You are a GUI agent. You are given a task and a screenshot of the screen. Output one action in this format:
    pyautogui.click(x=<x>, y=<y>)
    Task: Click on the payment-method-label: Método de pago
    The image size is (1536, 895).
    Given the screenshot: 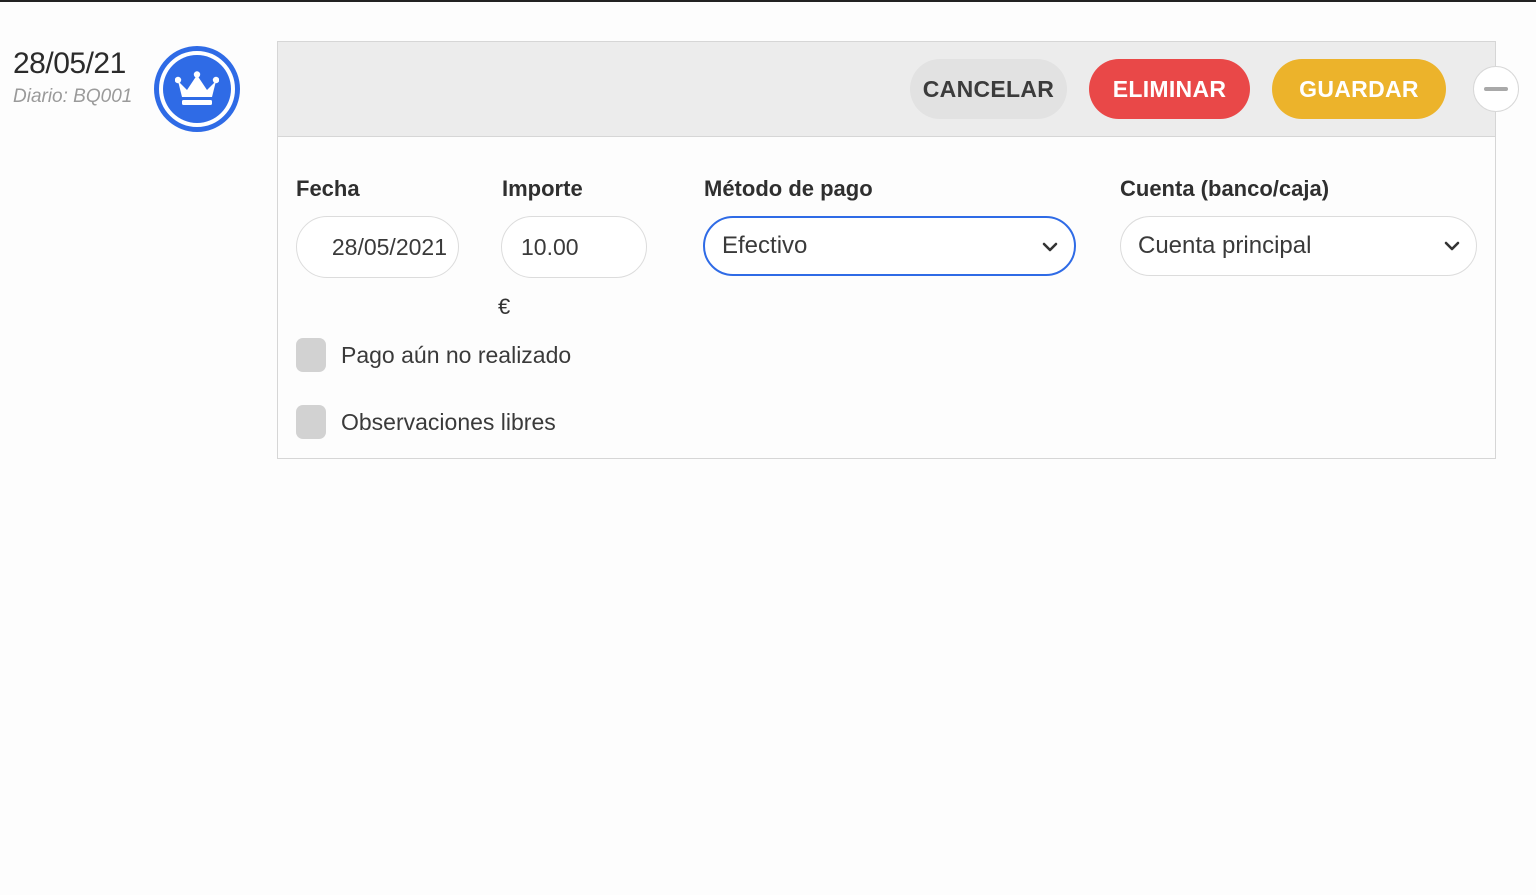 What is the action you would take?
    pyautogui.click(x=788, y=188)
    